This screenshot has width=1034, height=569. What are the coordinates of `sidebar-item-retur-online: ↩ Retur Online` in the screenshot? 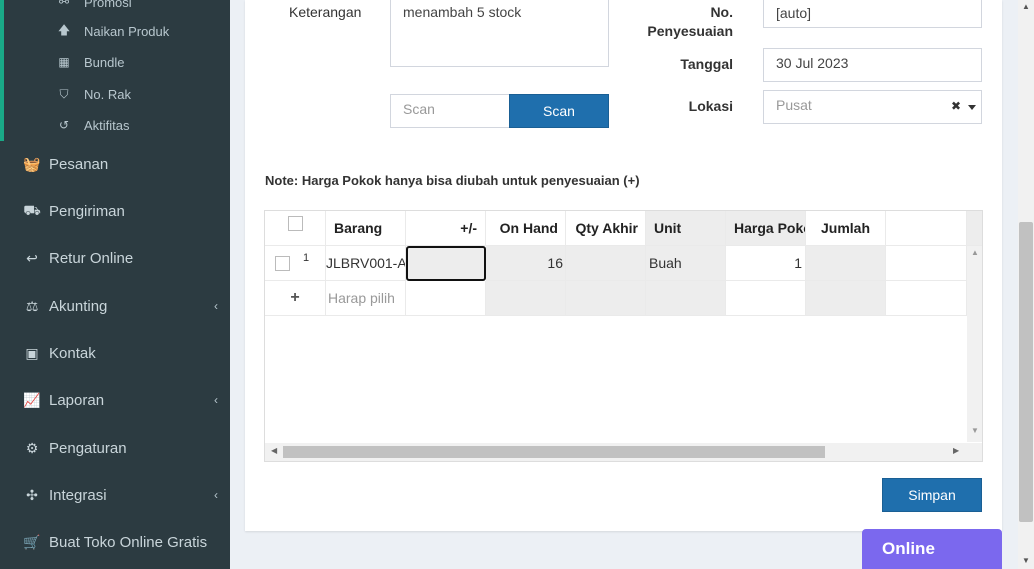 It's located at (120, 258).